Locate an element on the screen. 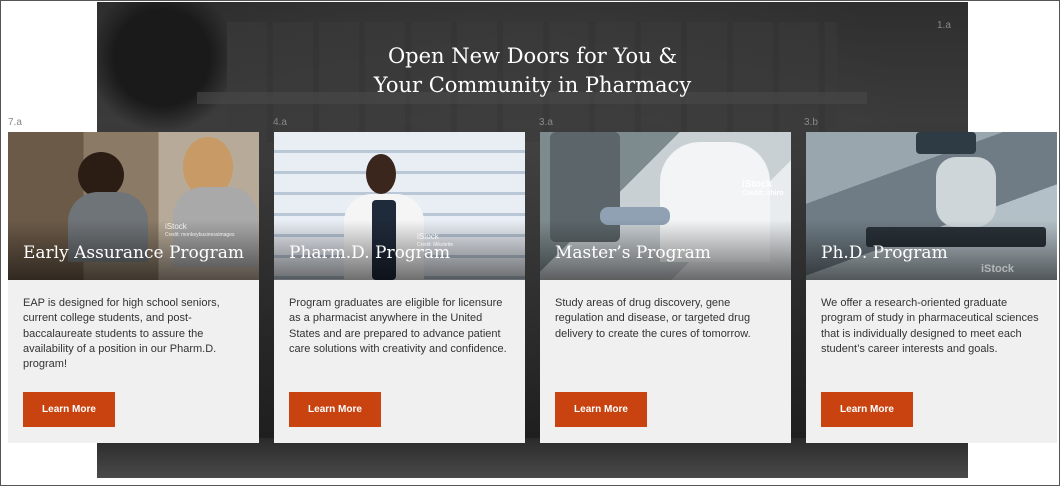 The height and width of the screenshot is (488, 1062). watermark-credit: Credit: monkeybusinessimages is located at coordinates (200, 235).